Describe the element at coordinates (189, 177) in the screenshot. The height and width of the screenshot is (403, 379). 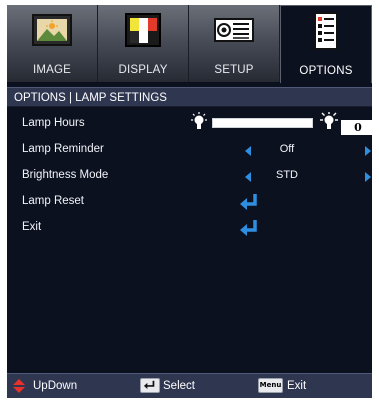
I see `menu-item-brightness-mode: Brightness Mode STD` at that location.